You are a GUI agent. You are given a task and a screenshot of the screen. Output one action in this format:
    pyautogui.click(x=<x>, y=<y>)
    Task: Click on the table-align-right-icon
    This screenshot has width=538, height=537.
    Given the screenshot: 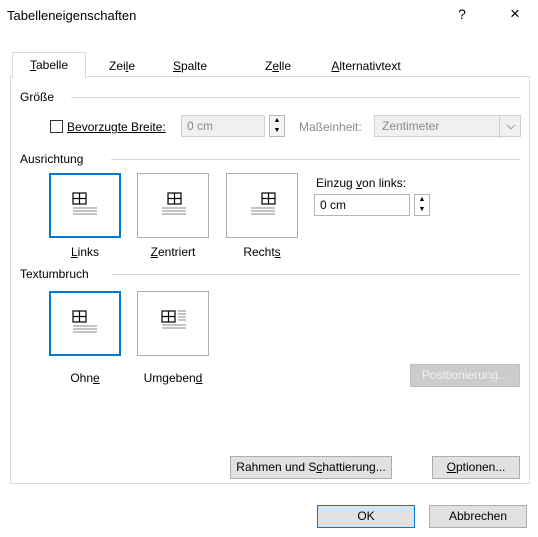 What is the action you would take?
    pyautogui.click(x=263, y=203)
    